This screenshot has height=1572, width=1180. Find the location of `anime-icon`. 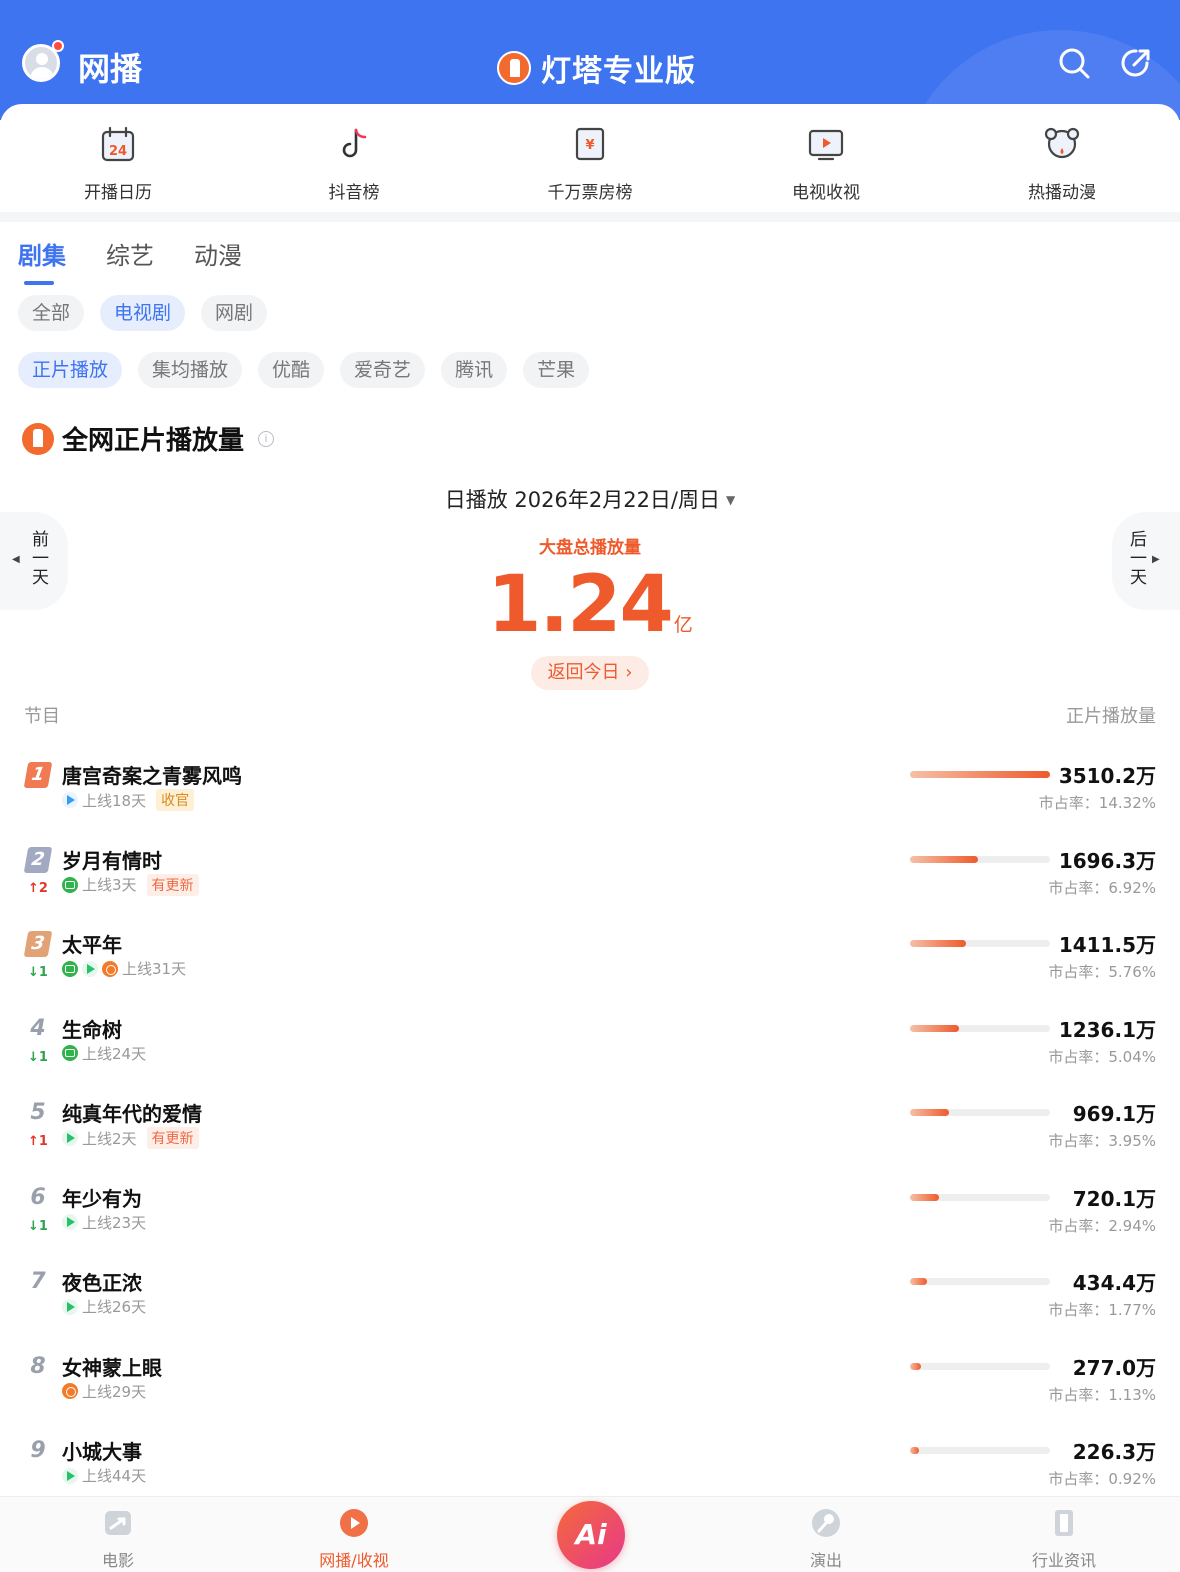

anime-icon is located at coordinates (1062, 143).